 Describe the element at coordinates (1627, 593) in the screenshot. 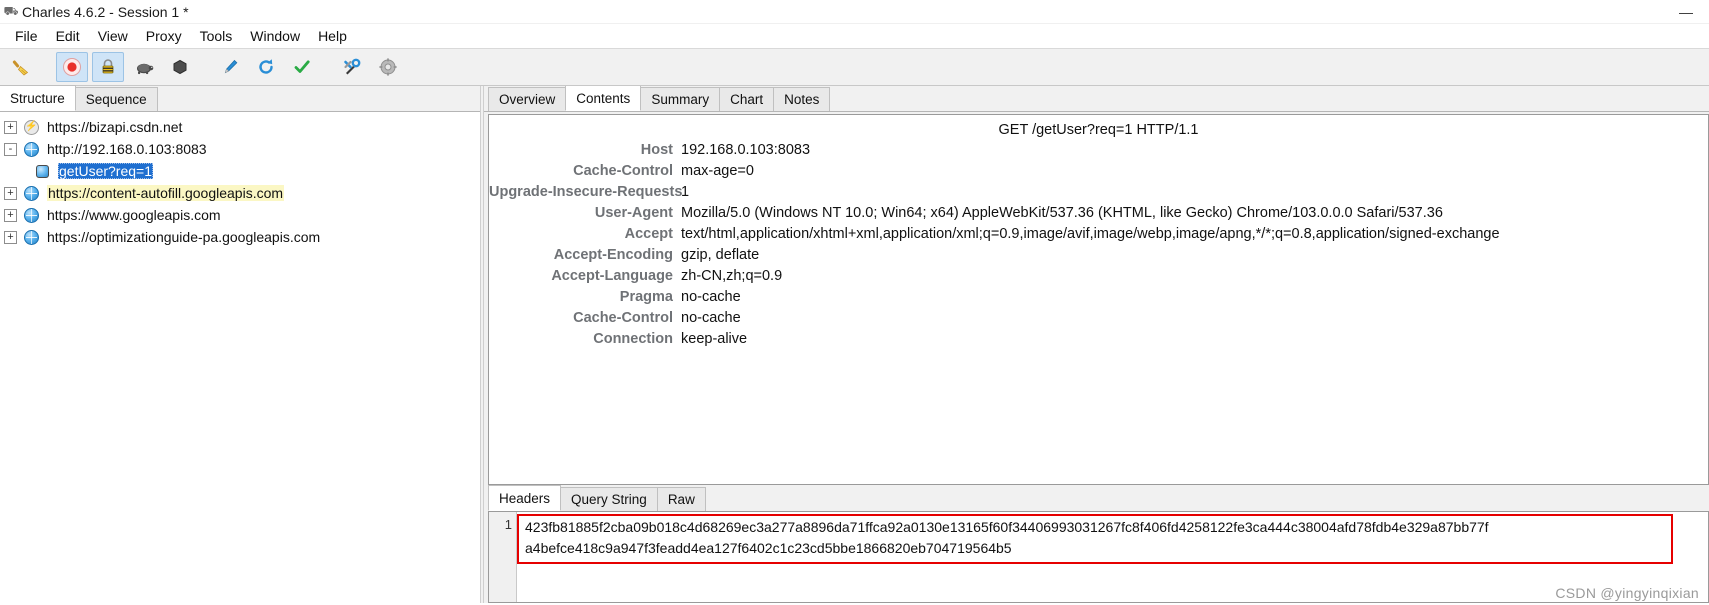

I see `watermark: CSDN @yingyinqixian` at that location.